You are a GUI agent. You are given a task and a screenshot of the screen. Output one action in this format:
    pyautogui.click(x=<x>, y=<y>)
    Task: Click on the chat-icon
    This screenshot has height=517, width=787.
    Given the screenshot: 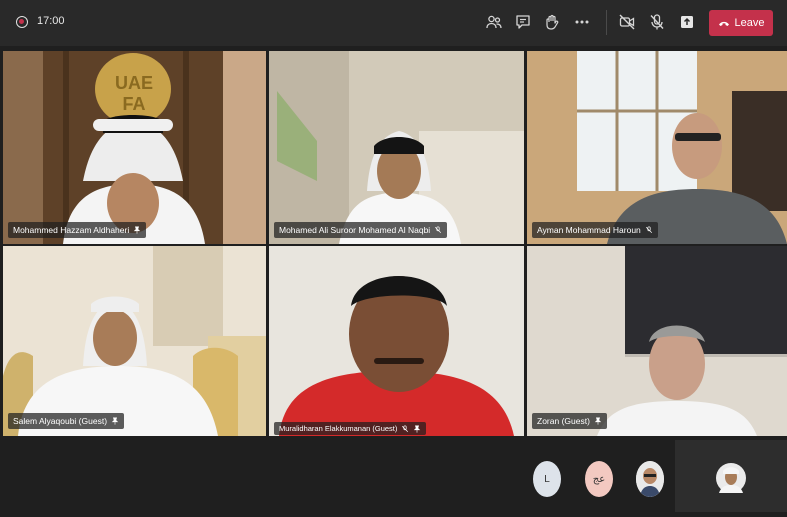 What is the action you would take?
    pyautogui.click(x=523, y=22)
    